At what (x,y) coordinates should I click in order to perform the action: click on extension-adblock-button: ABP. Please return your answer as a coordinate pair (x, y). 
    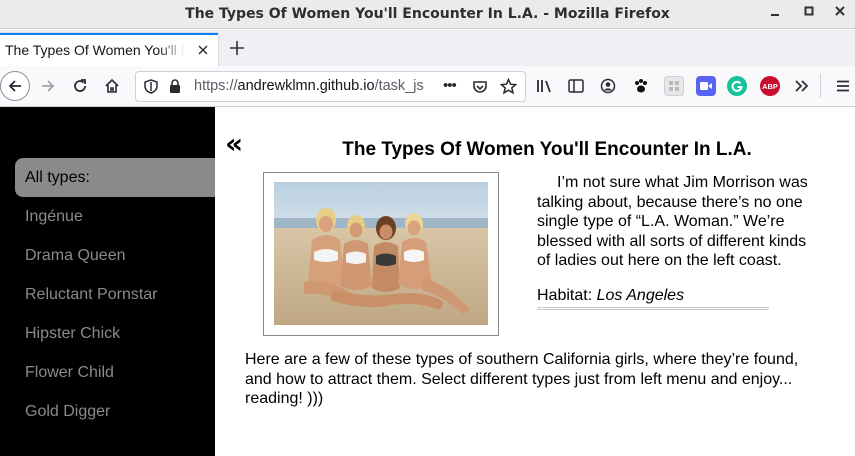
    Looking at the image, I should click on (770, 86).